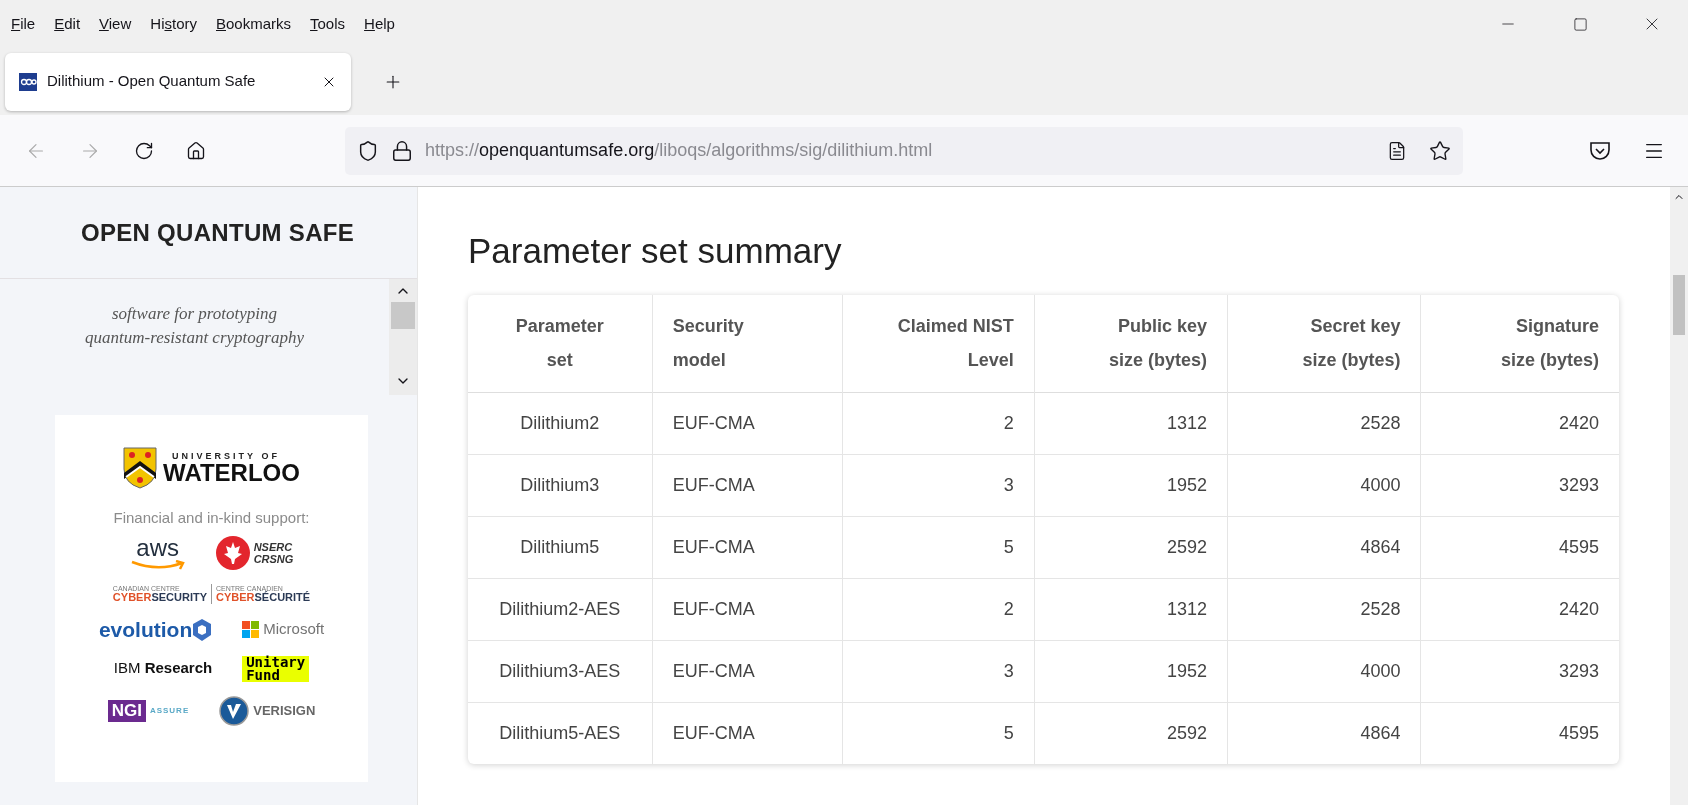 The height and width of the screenshot is (805, 1688). What do you see at coordinates (151, 81) in the screenshot?
I see `tab-title: Dilithium - Open Quantum Safe` at bounding box center [151, 81].